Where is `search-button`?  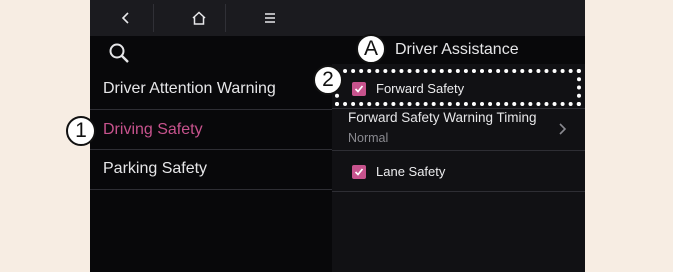 search-button is located at coordinates (119, 53).